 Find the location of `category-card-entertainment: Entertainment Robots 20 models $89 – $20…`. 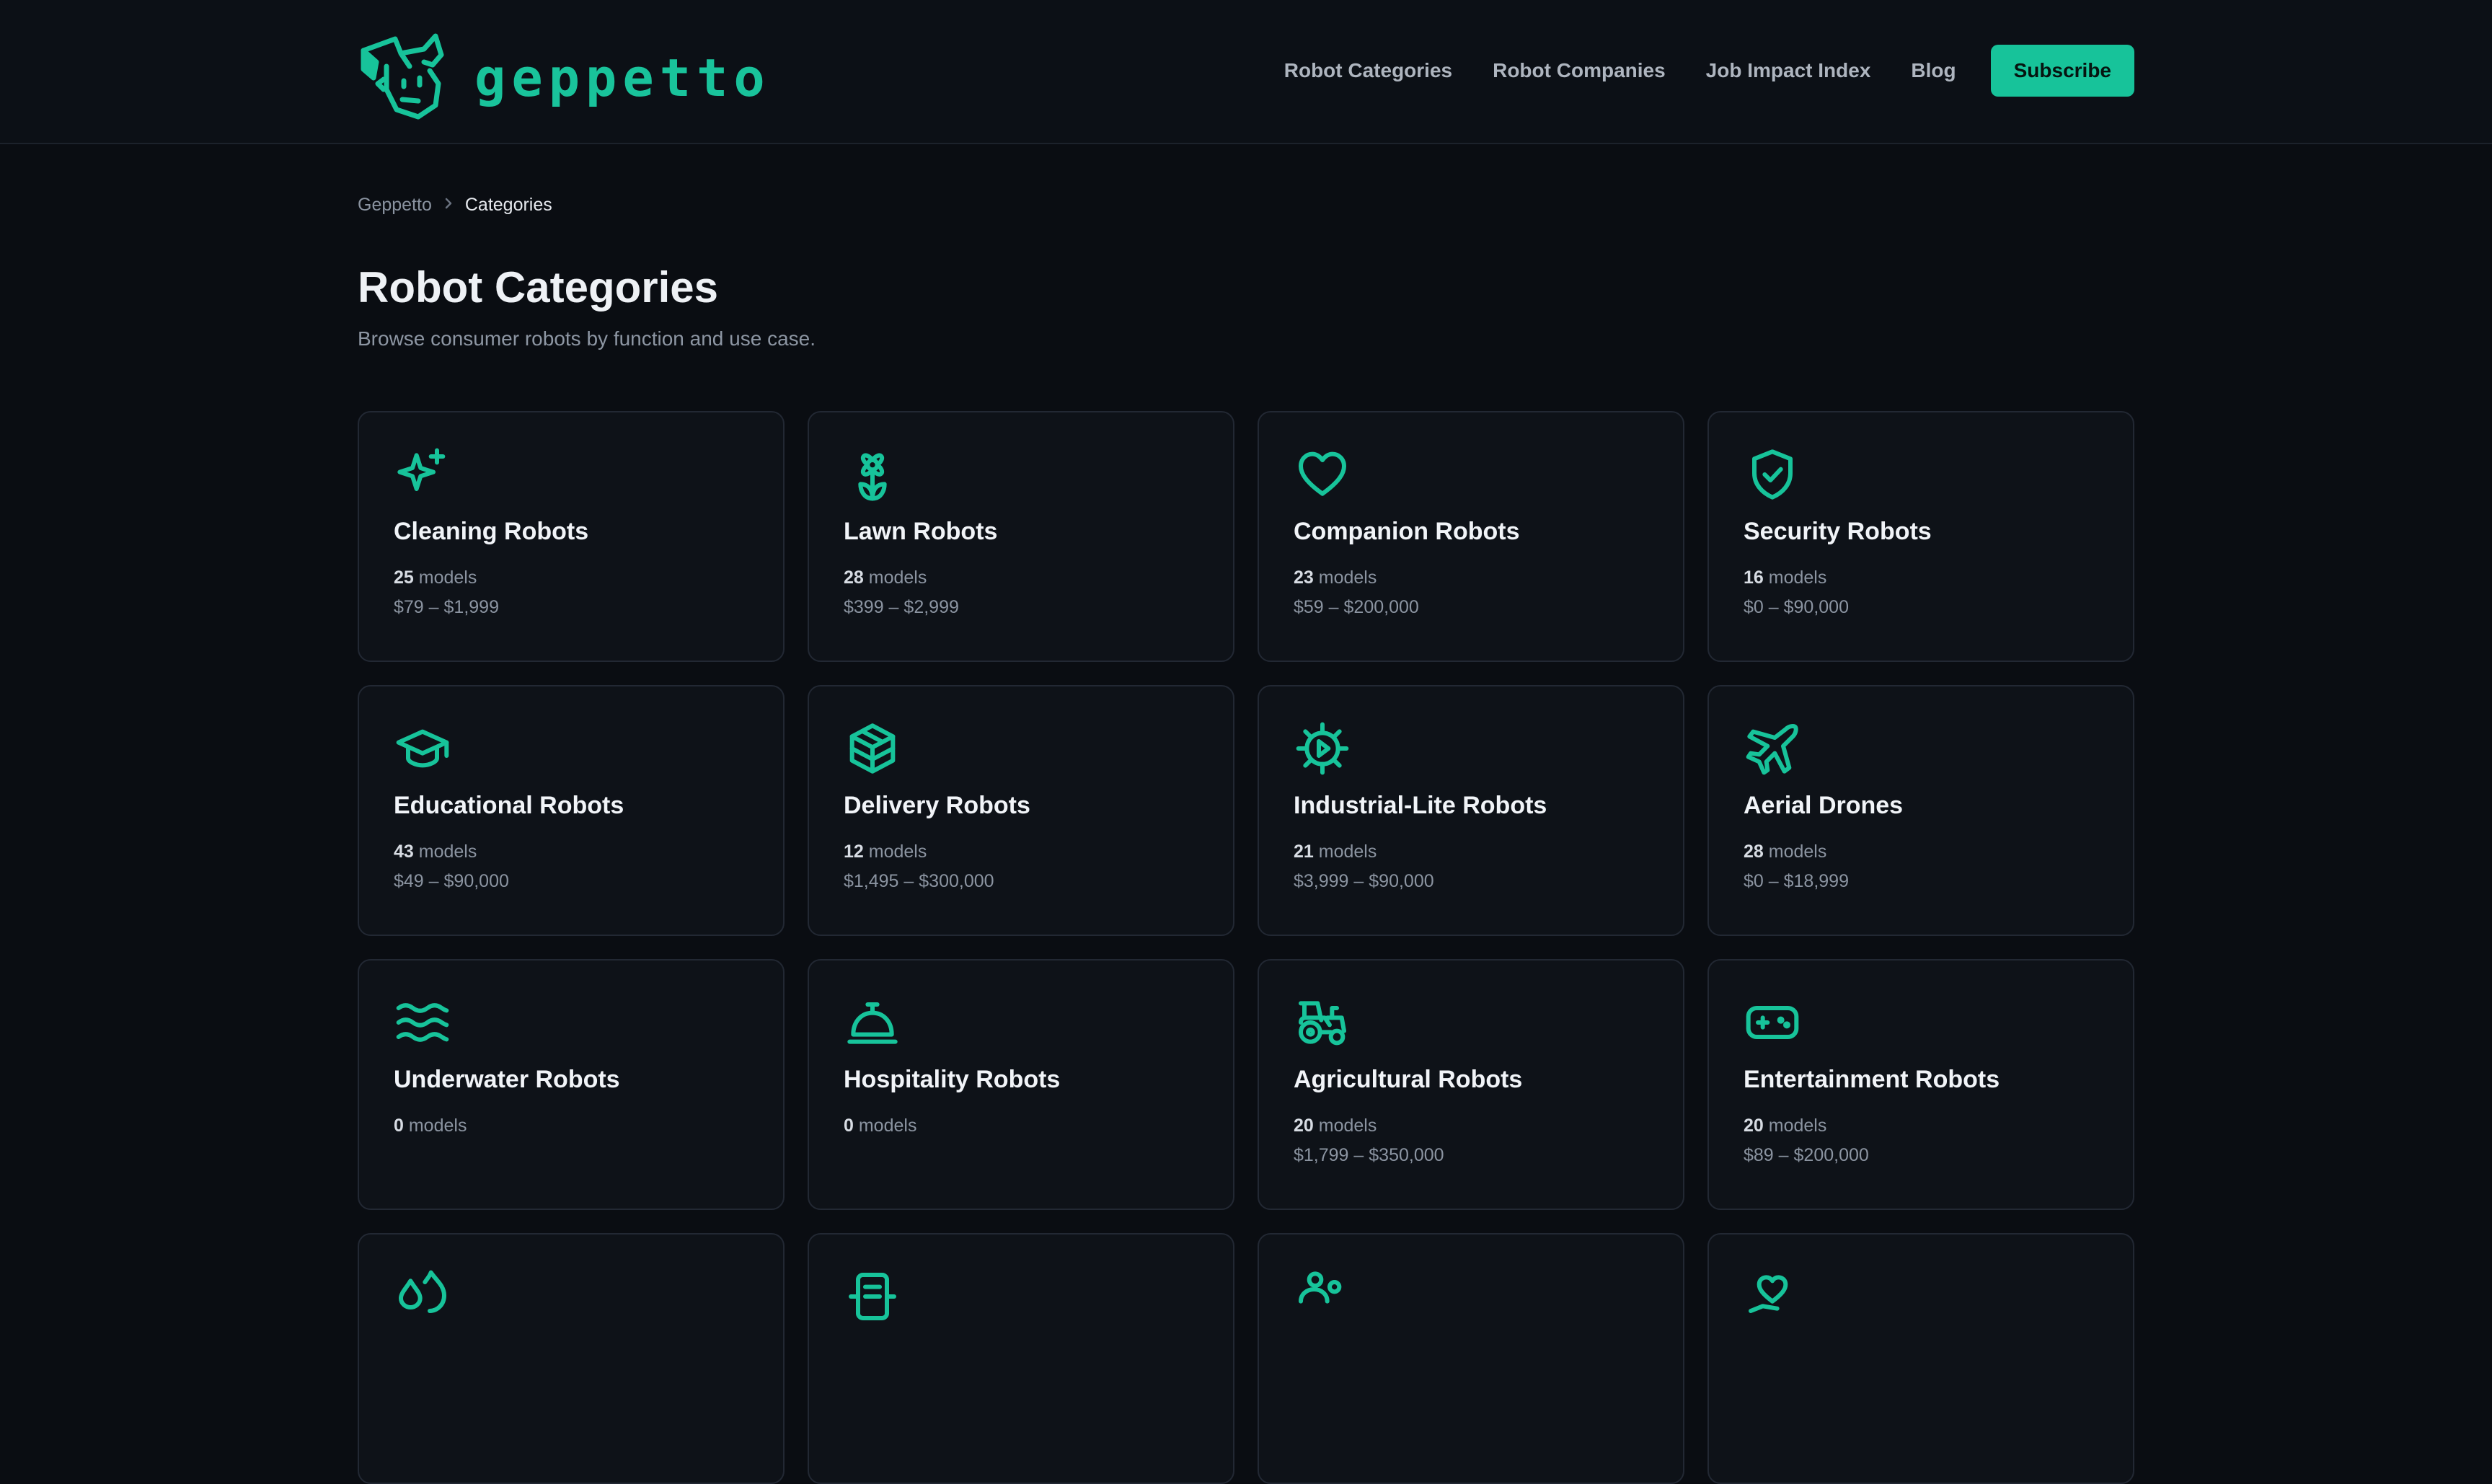

category-card-entertainment: Entertainment Robots 20 models $89 – $20… is located at coordinates (1920, 1084).